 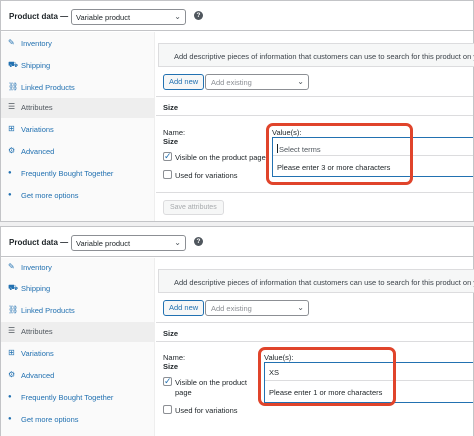 I want to click on visible-label-line2: page, so click(x=183, y=392).